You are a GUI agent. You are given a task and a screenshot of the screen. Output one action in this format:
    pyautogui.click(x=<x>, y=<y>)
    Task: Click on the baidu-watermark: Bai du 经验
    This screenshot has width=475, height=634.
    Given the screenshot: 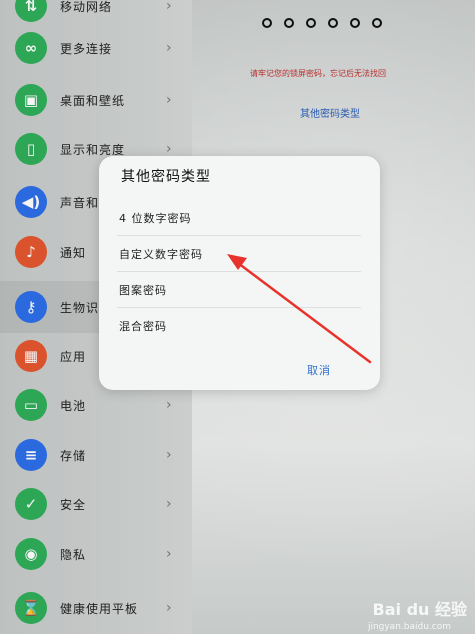 What is the action you would take?
    pyautogui.click(x=419, y=609)
    